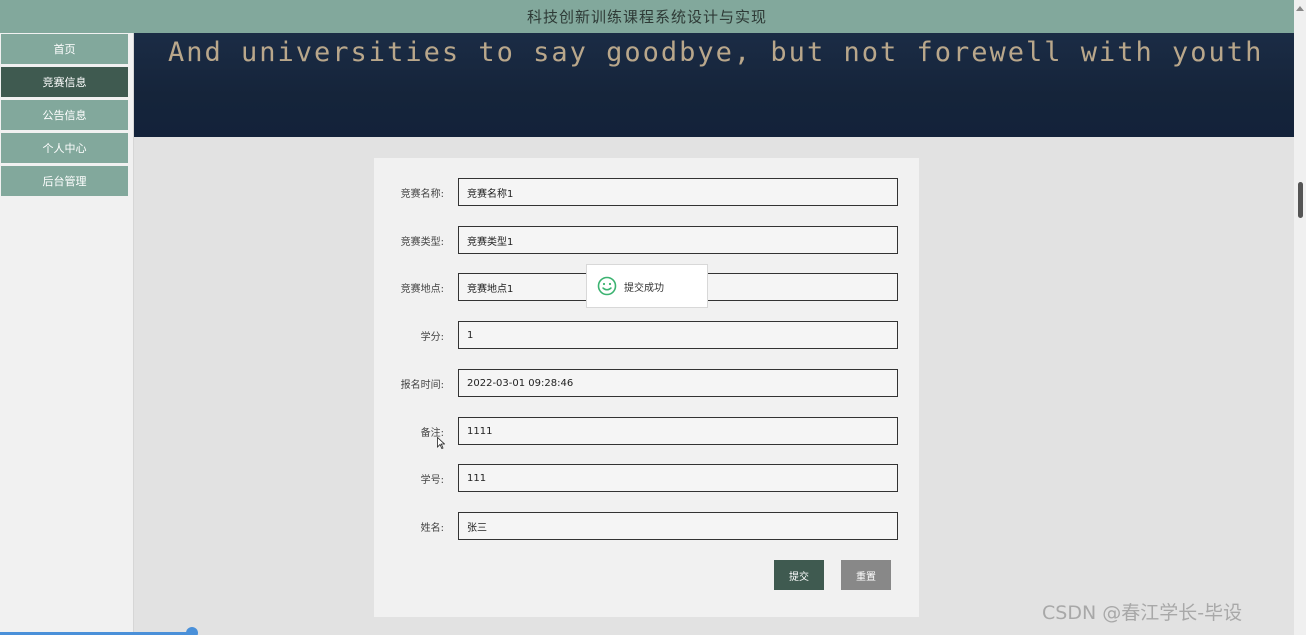 The height and width of the screenshot is (635, 1306). I want to click on success-toast: 提交成功, so click(647, 286).